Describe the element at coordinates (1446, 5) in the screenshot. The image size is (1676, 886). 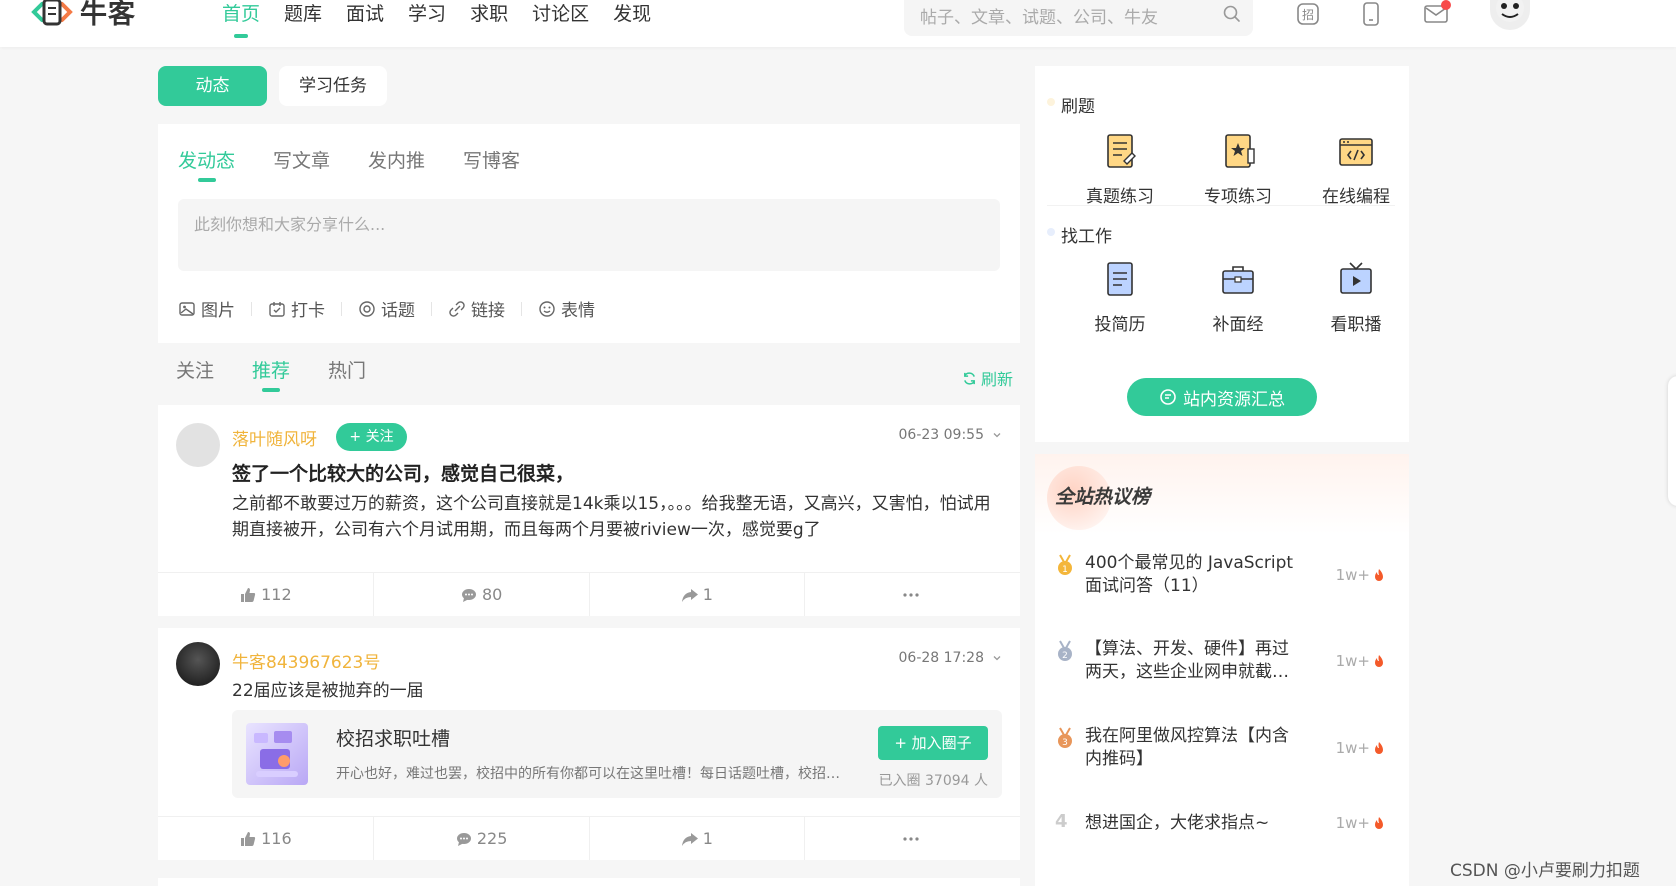
I see `notification-badge` at that location.